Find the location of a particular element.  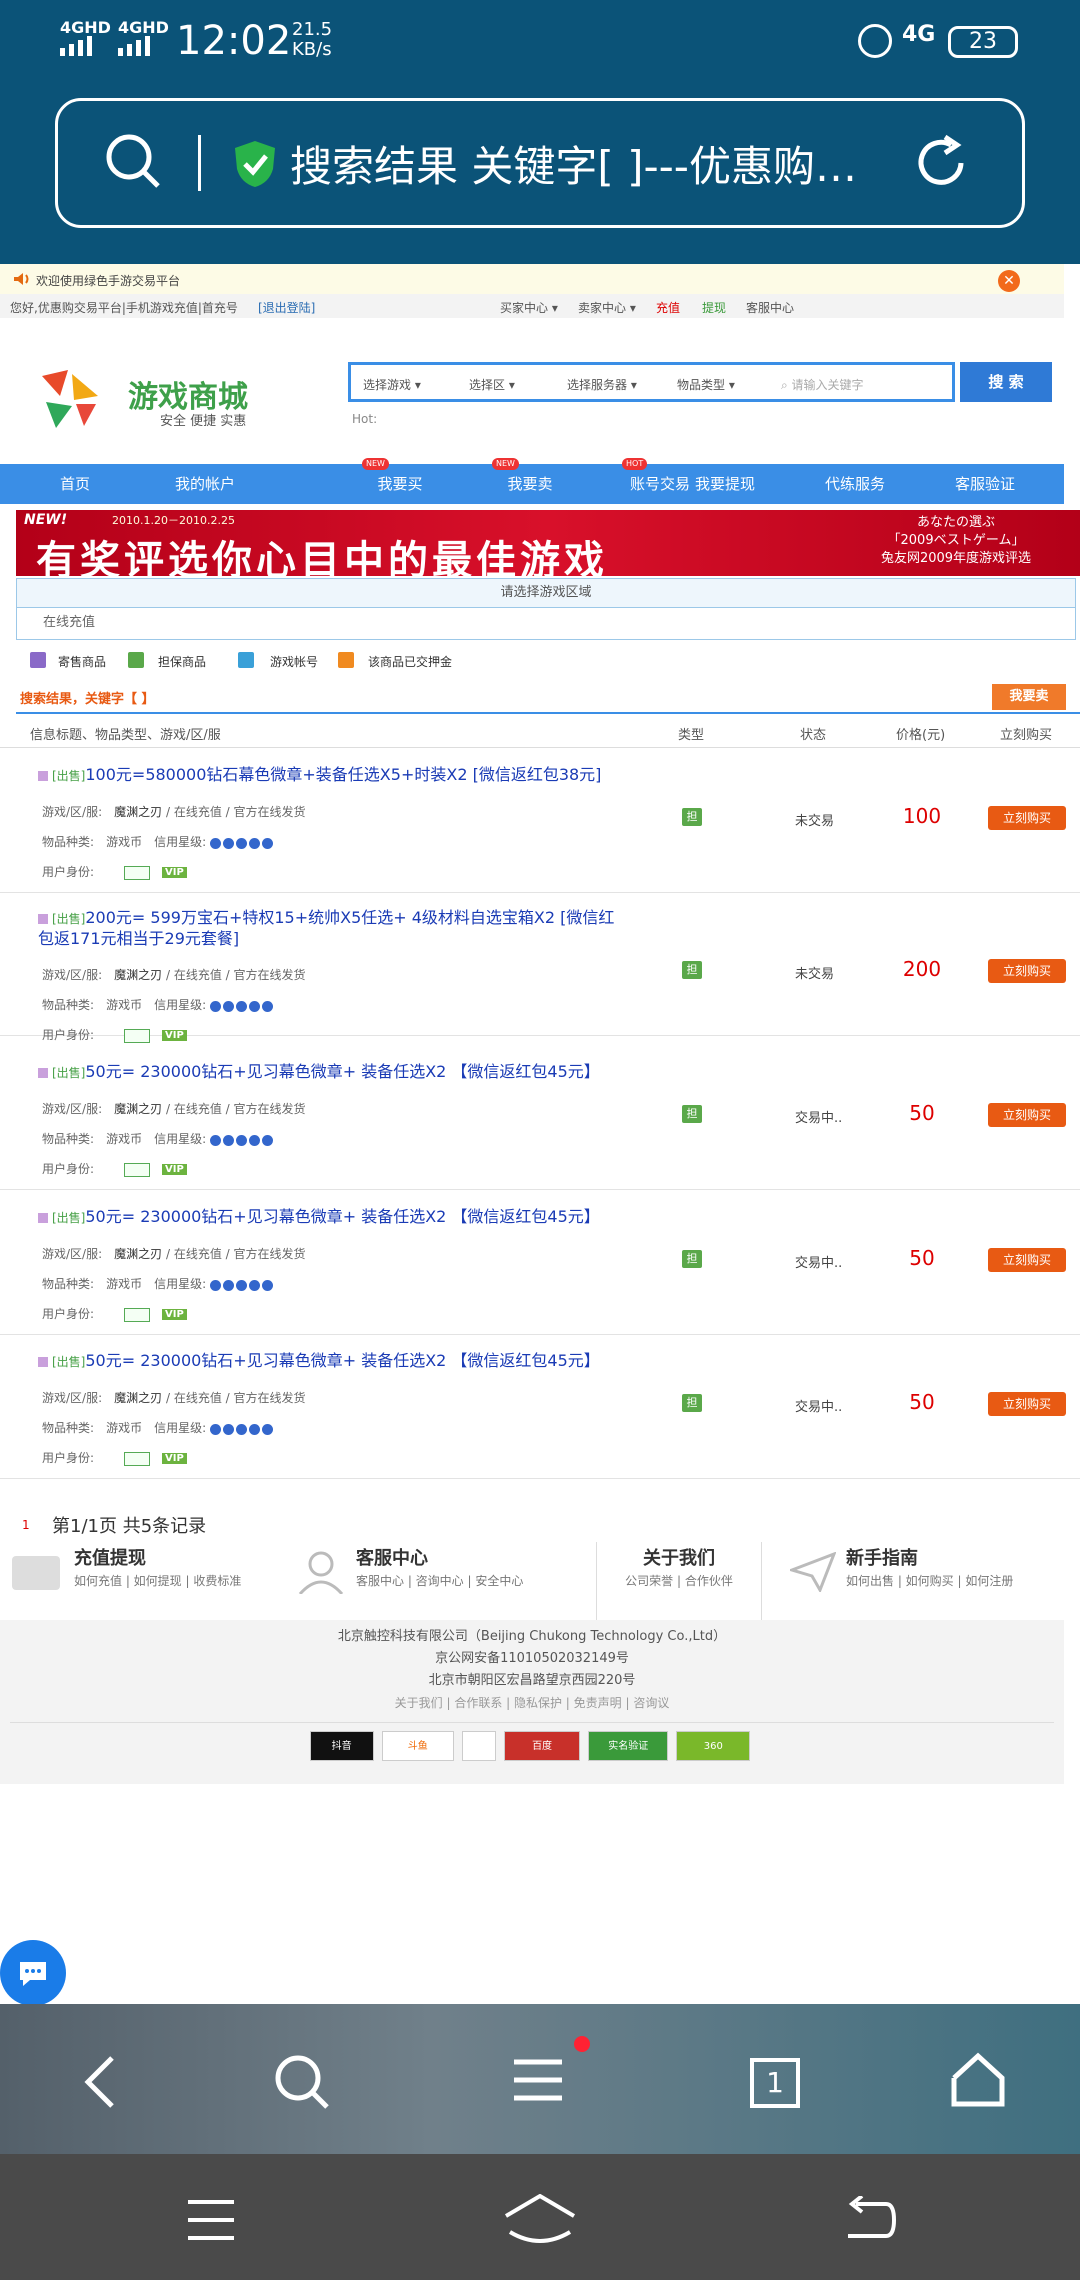

search-input: ⌕ 请输入关键字 is located at coordinates (822, 384).